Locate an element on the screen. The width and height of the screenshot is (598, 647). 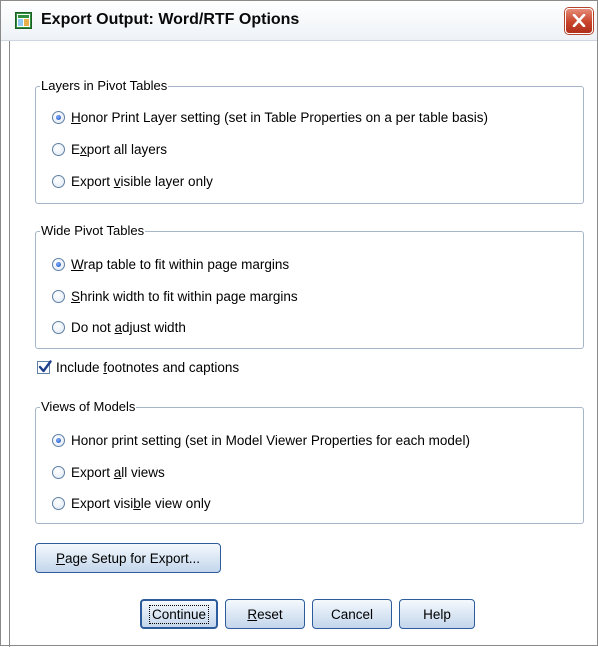
dialog-title: Export Output: Word/RTF Options is located at coordinates (170, 19).